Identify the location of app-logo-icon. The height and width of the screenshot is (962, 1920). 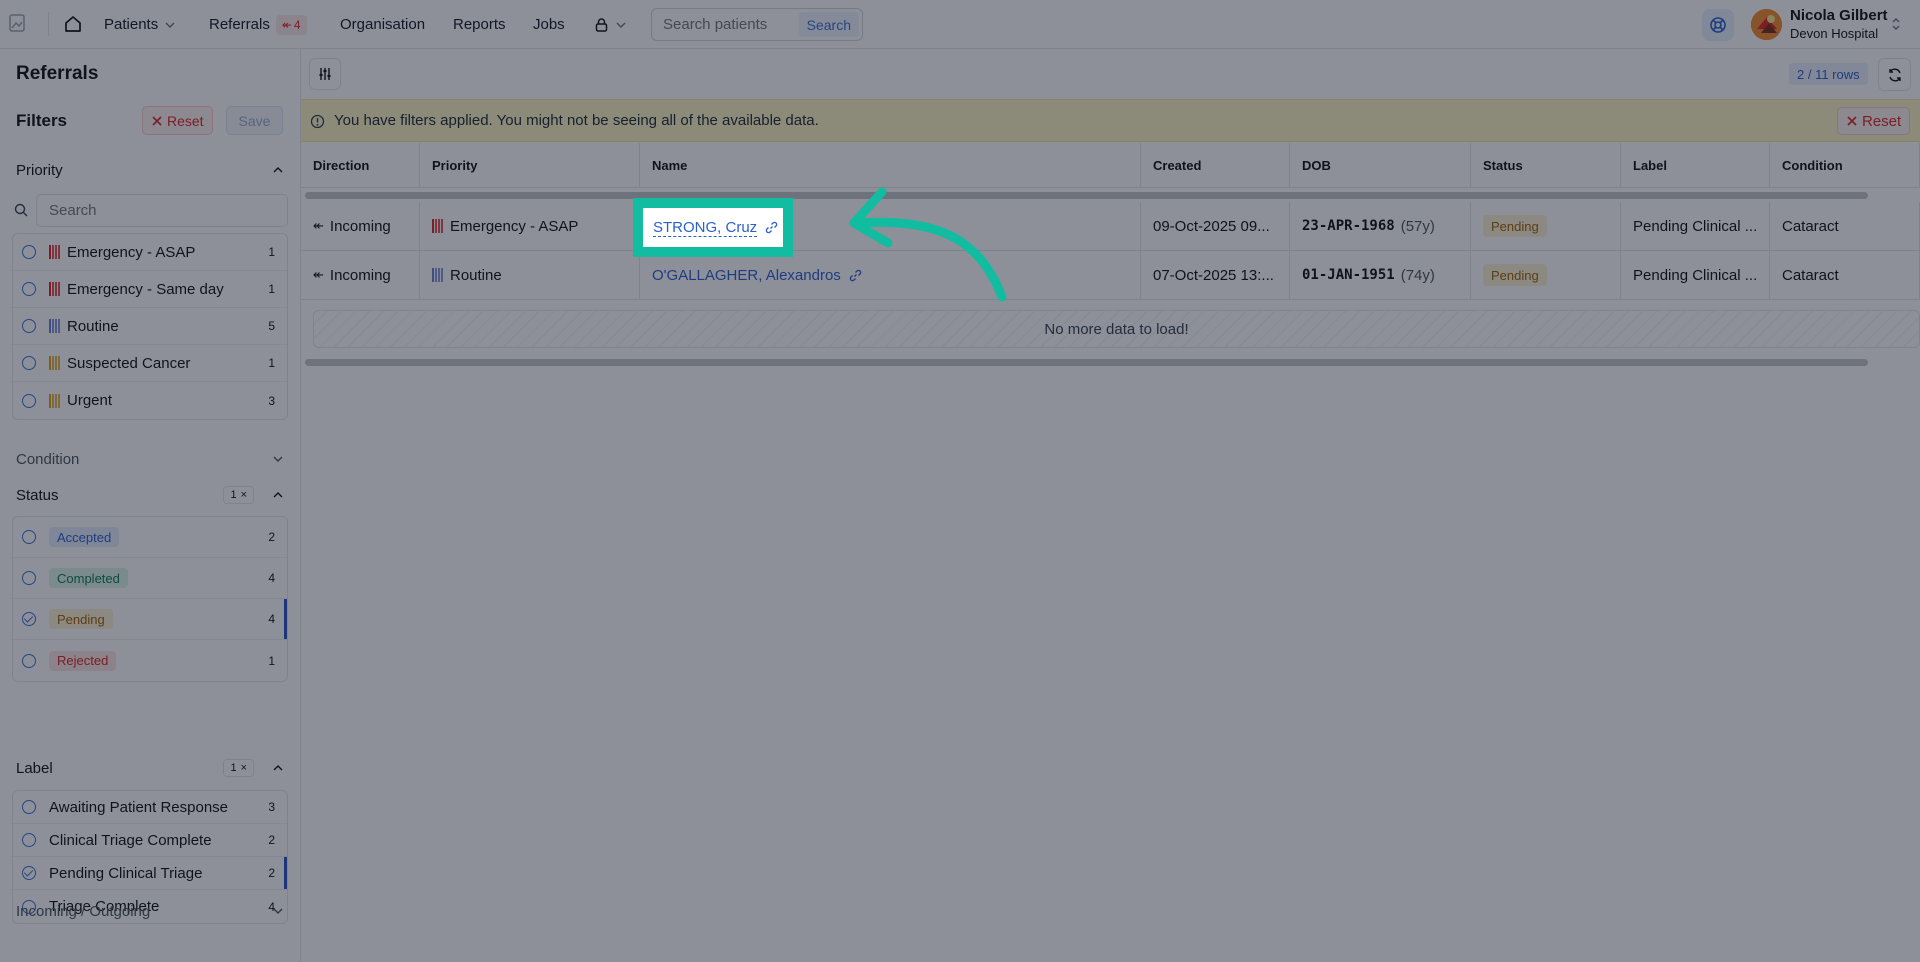
(18, 23).